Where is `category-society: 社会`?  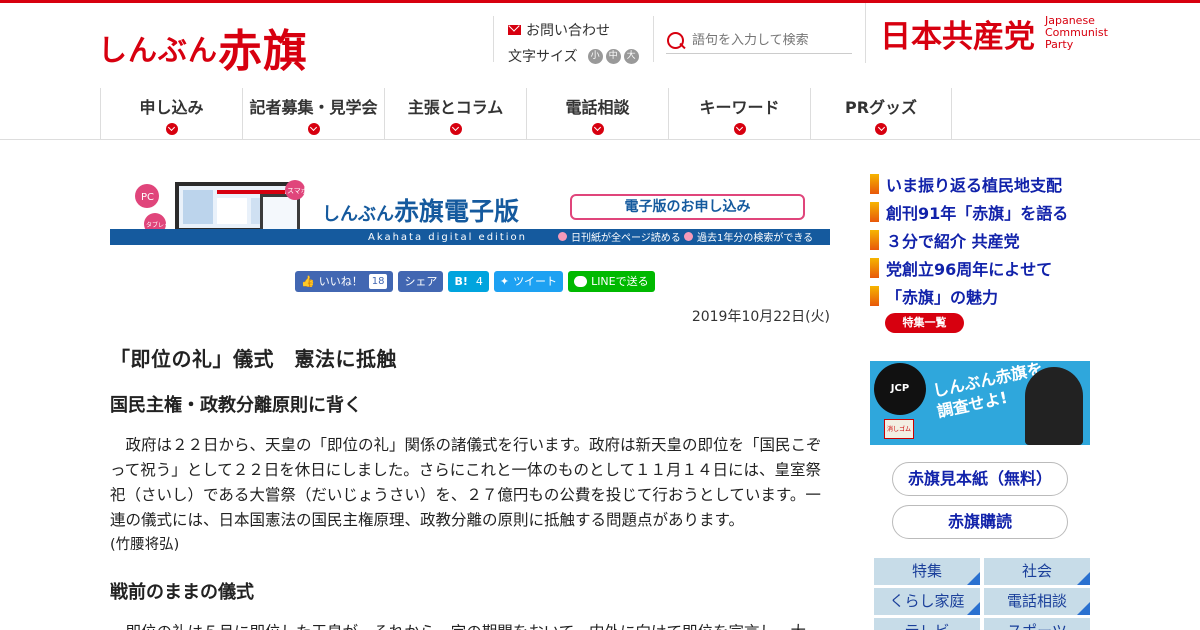 category-society: 社会 is located at coordinates (1037, 571).